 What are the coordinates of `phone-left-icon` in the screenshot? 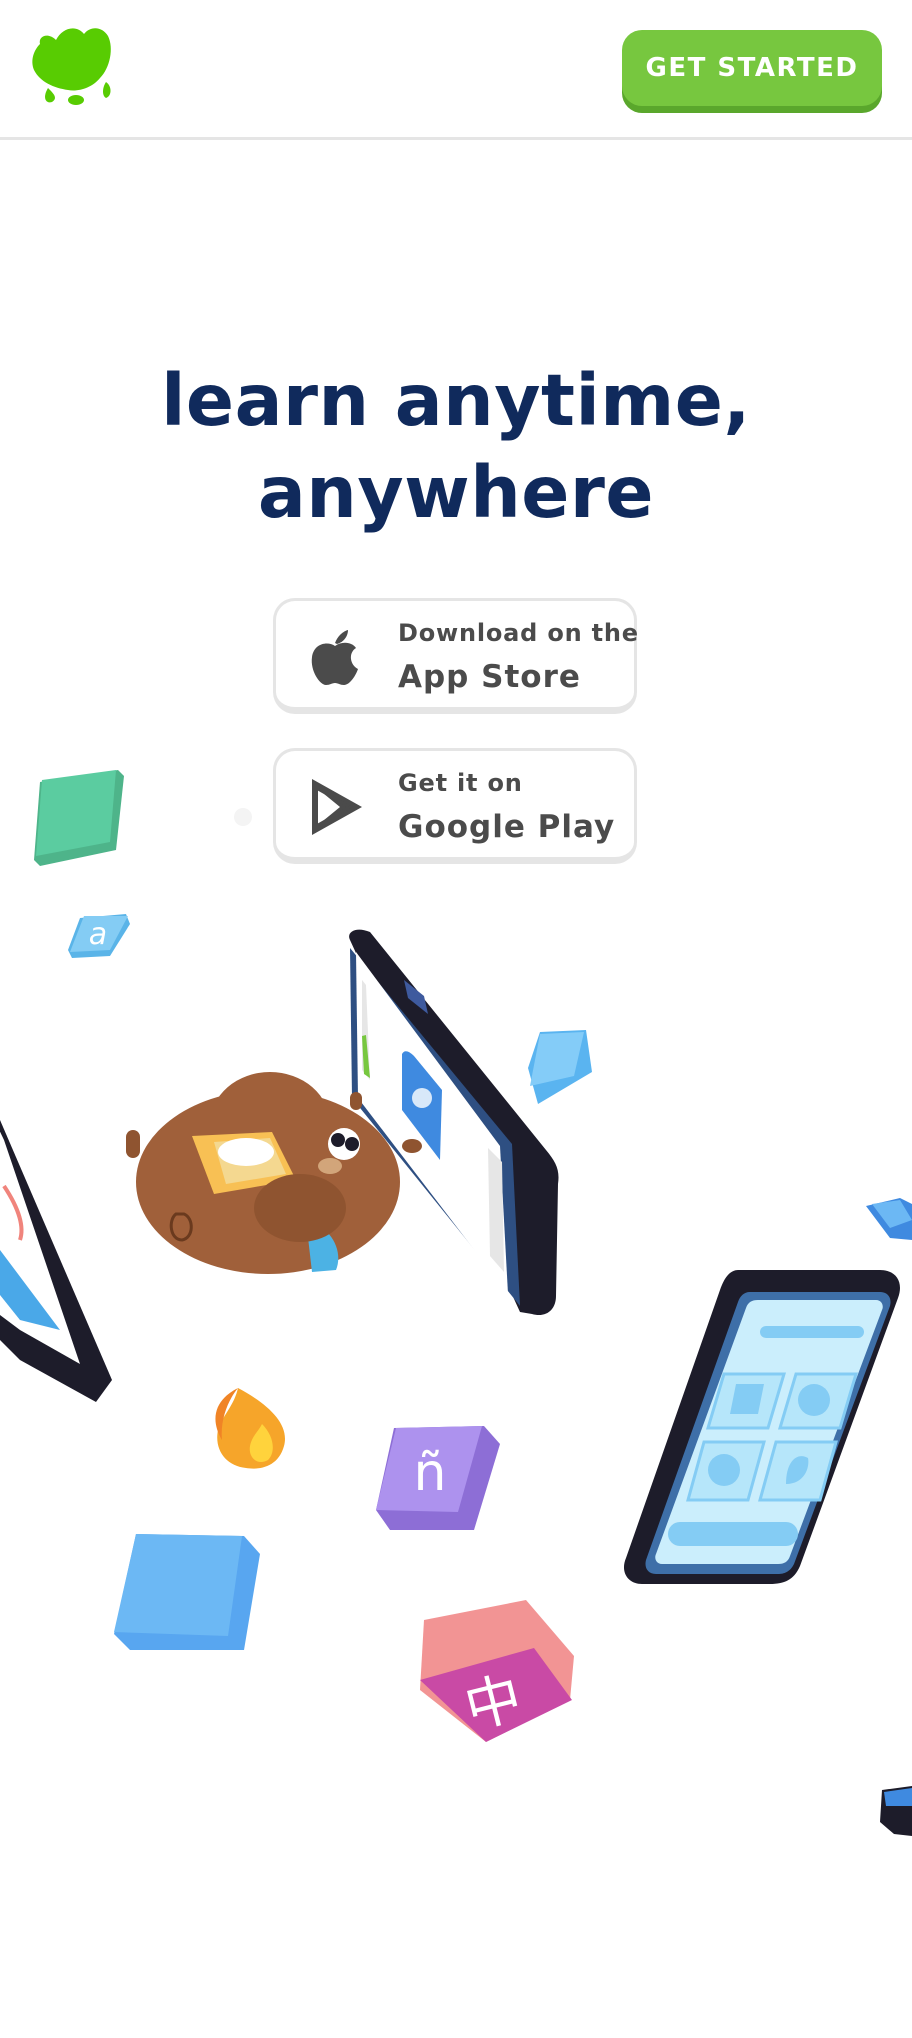 It's located at (56, 1261).